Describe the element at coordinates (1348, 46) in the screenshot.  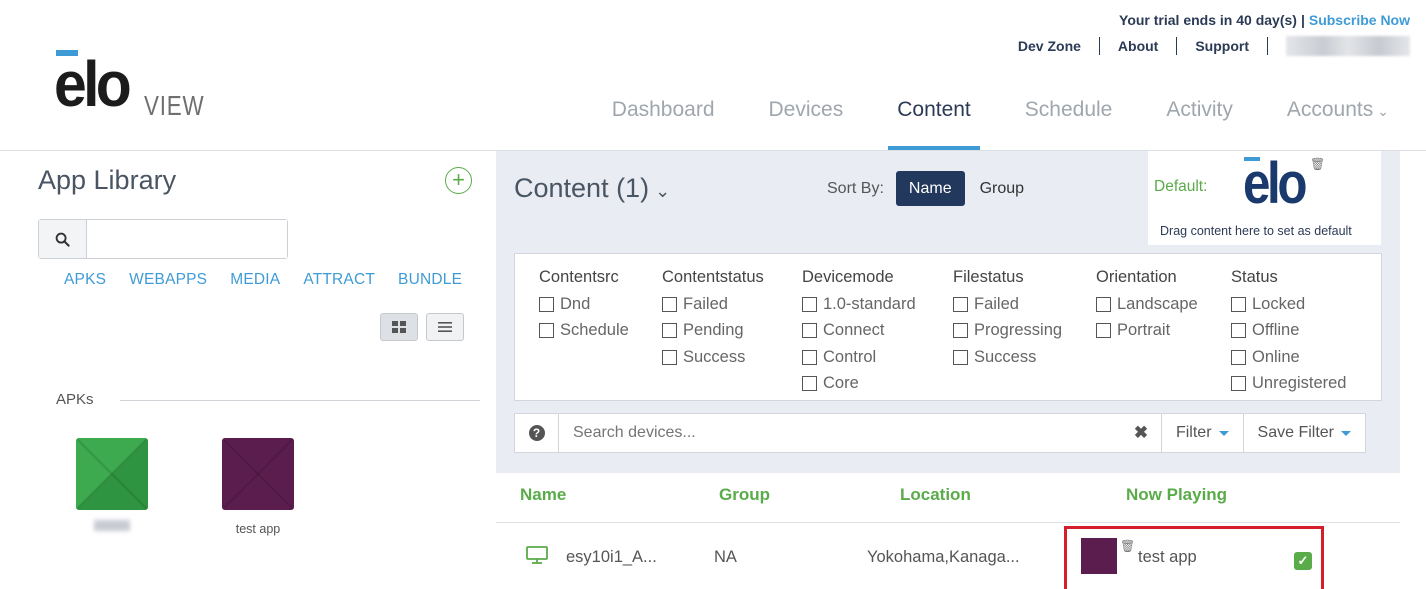
I see `user-account-redacted` at that location.